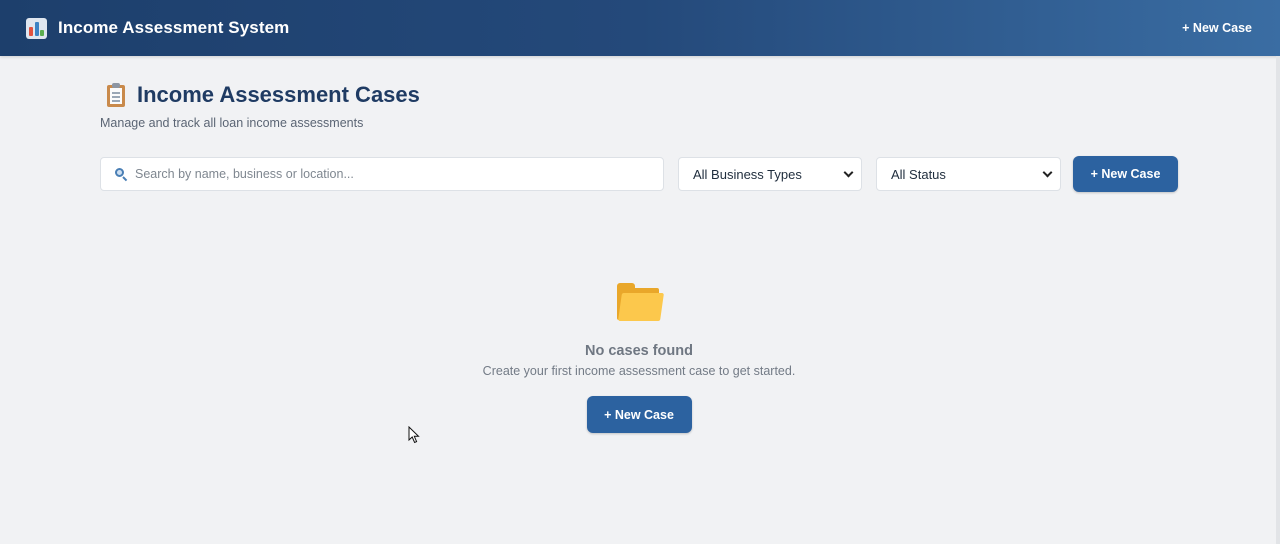  I want to click on business-type-selected: All Business Types, so click(747, 174).